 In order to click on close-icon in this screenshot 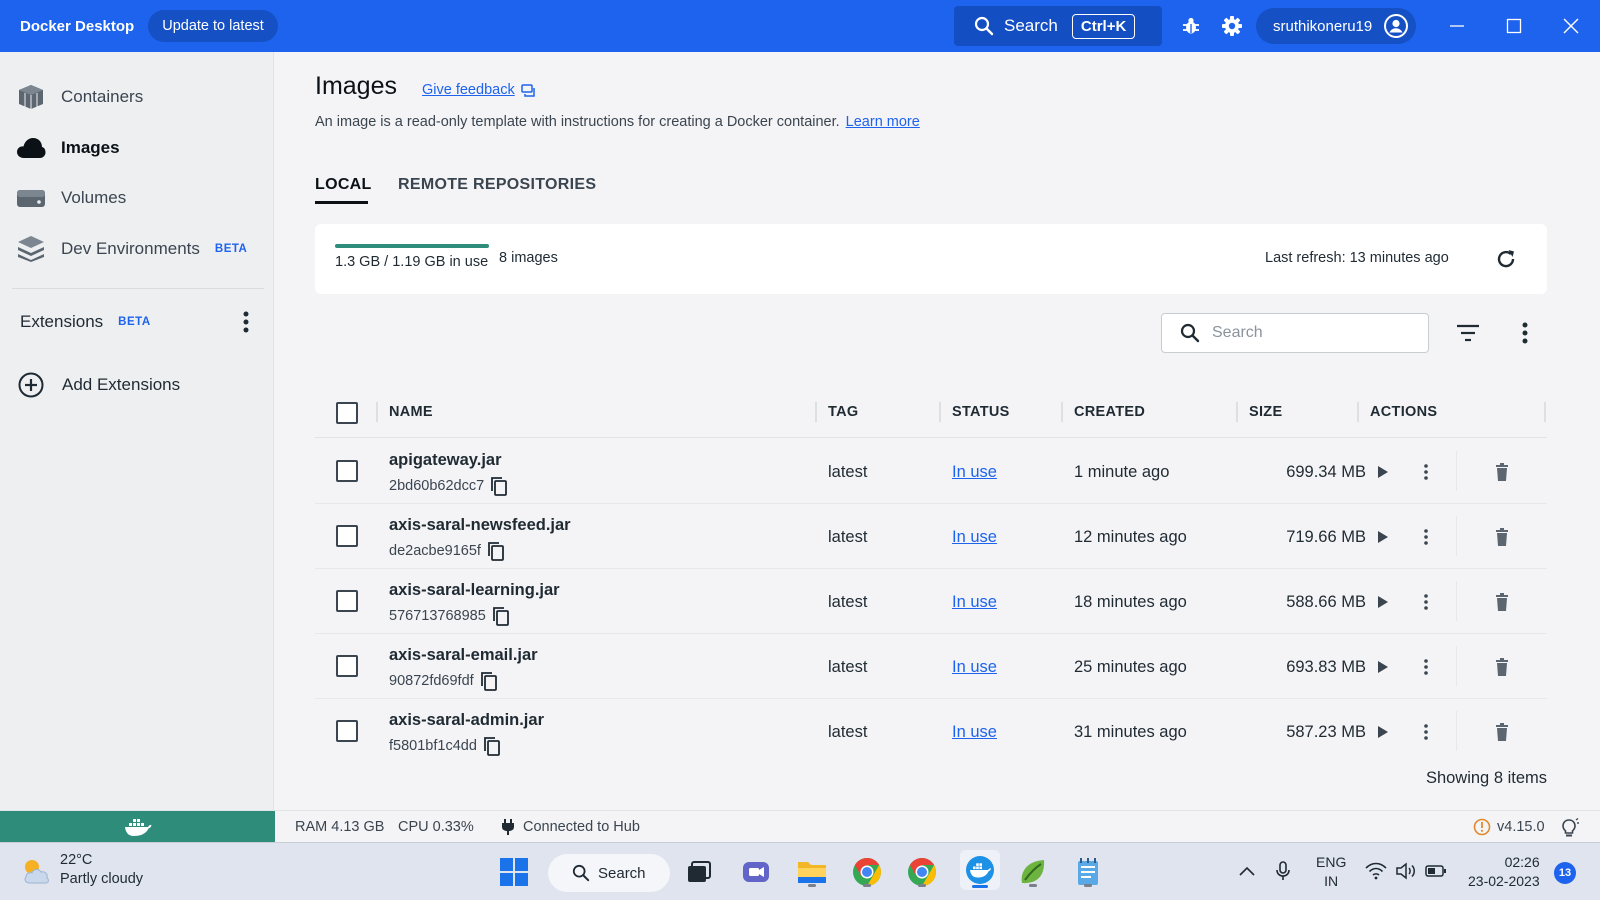, I will do `click(1571, 26)`.